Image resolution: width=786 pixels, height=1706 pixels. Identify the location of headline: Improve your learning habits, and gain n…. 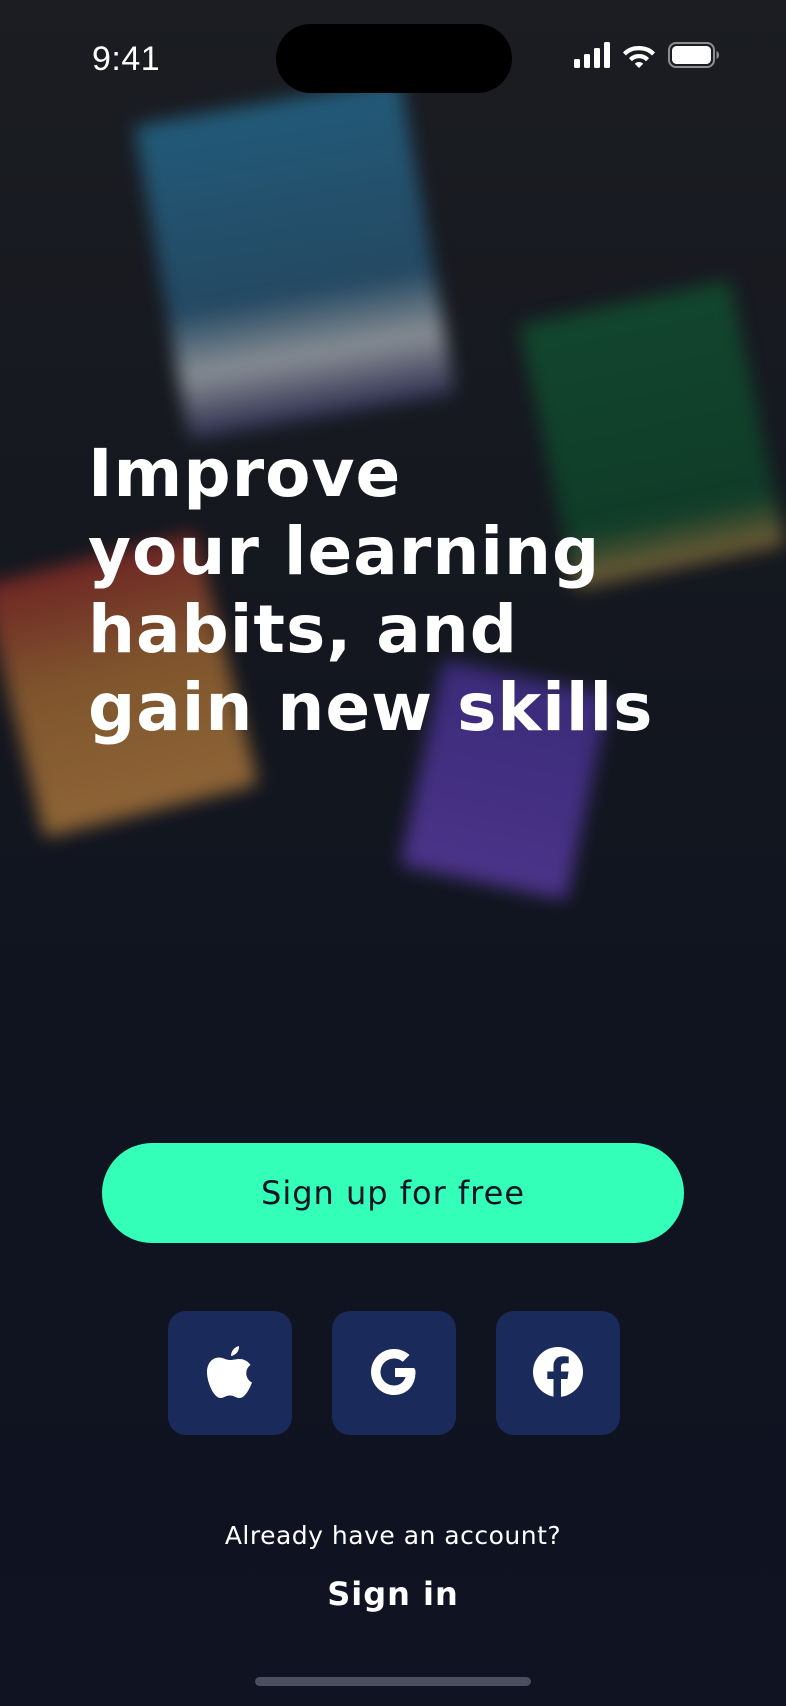
(370, 591).